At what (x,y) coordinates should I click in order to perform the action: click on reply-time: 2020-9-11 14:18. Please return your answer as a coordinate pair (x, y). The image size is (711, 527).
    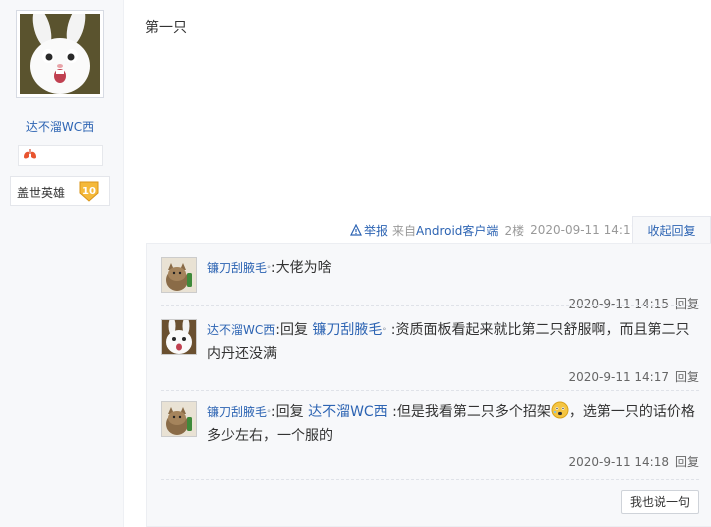
    Looking at the image, I should click on (618, 462).